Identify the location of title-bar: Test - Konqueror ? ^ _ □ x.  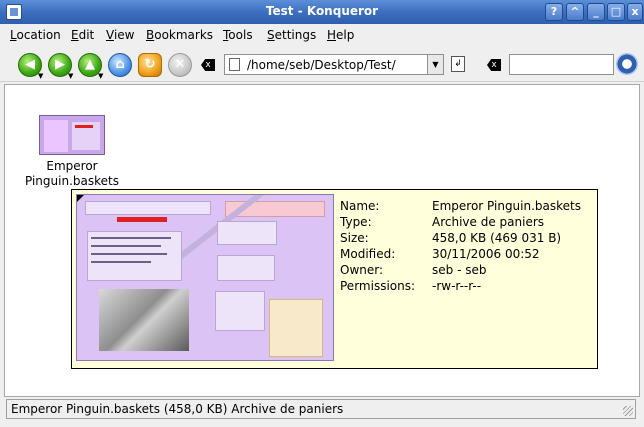
(322, 12).